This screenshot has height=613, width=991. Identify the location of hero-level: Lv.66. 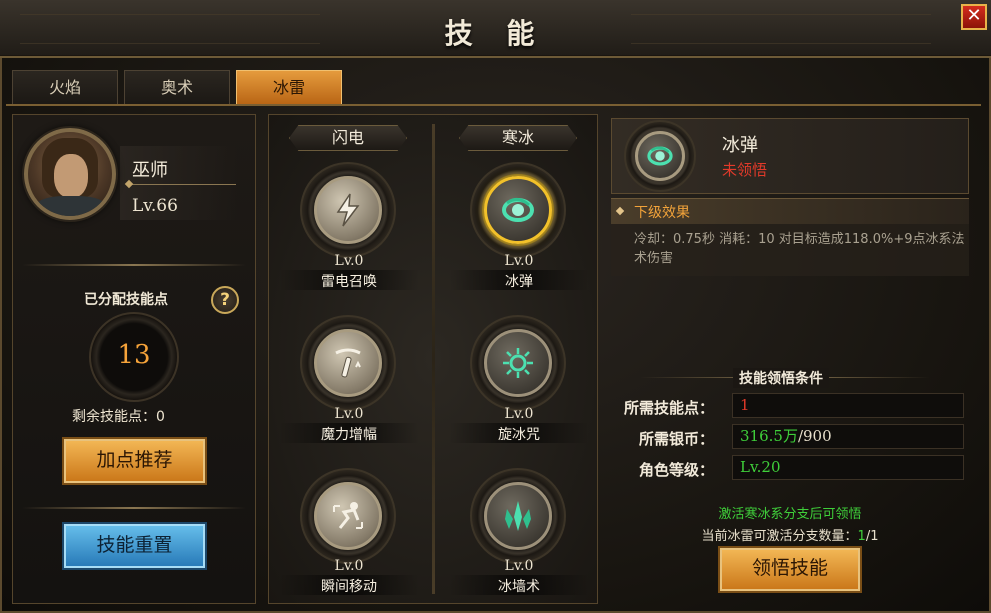
(155, 206).